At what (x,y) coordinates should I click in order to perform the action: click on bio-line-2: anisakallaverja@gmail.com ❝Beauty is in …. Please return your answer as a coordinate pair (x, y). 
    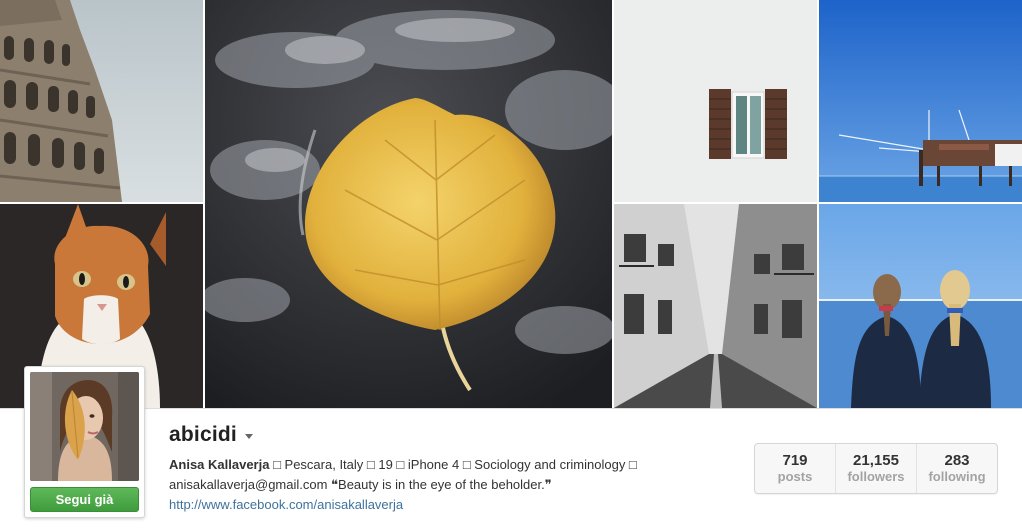
    Looking at the image, I should click on (360, 484).